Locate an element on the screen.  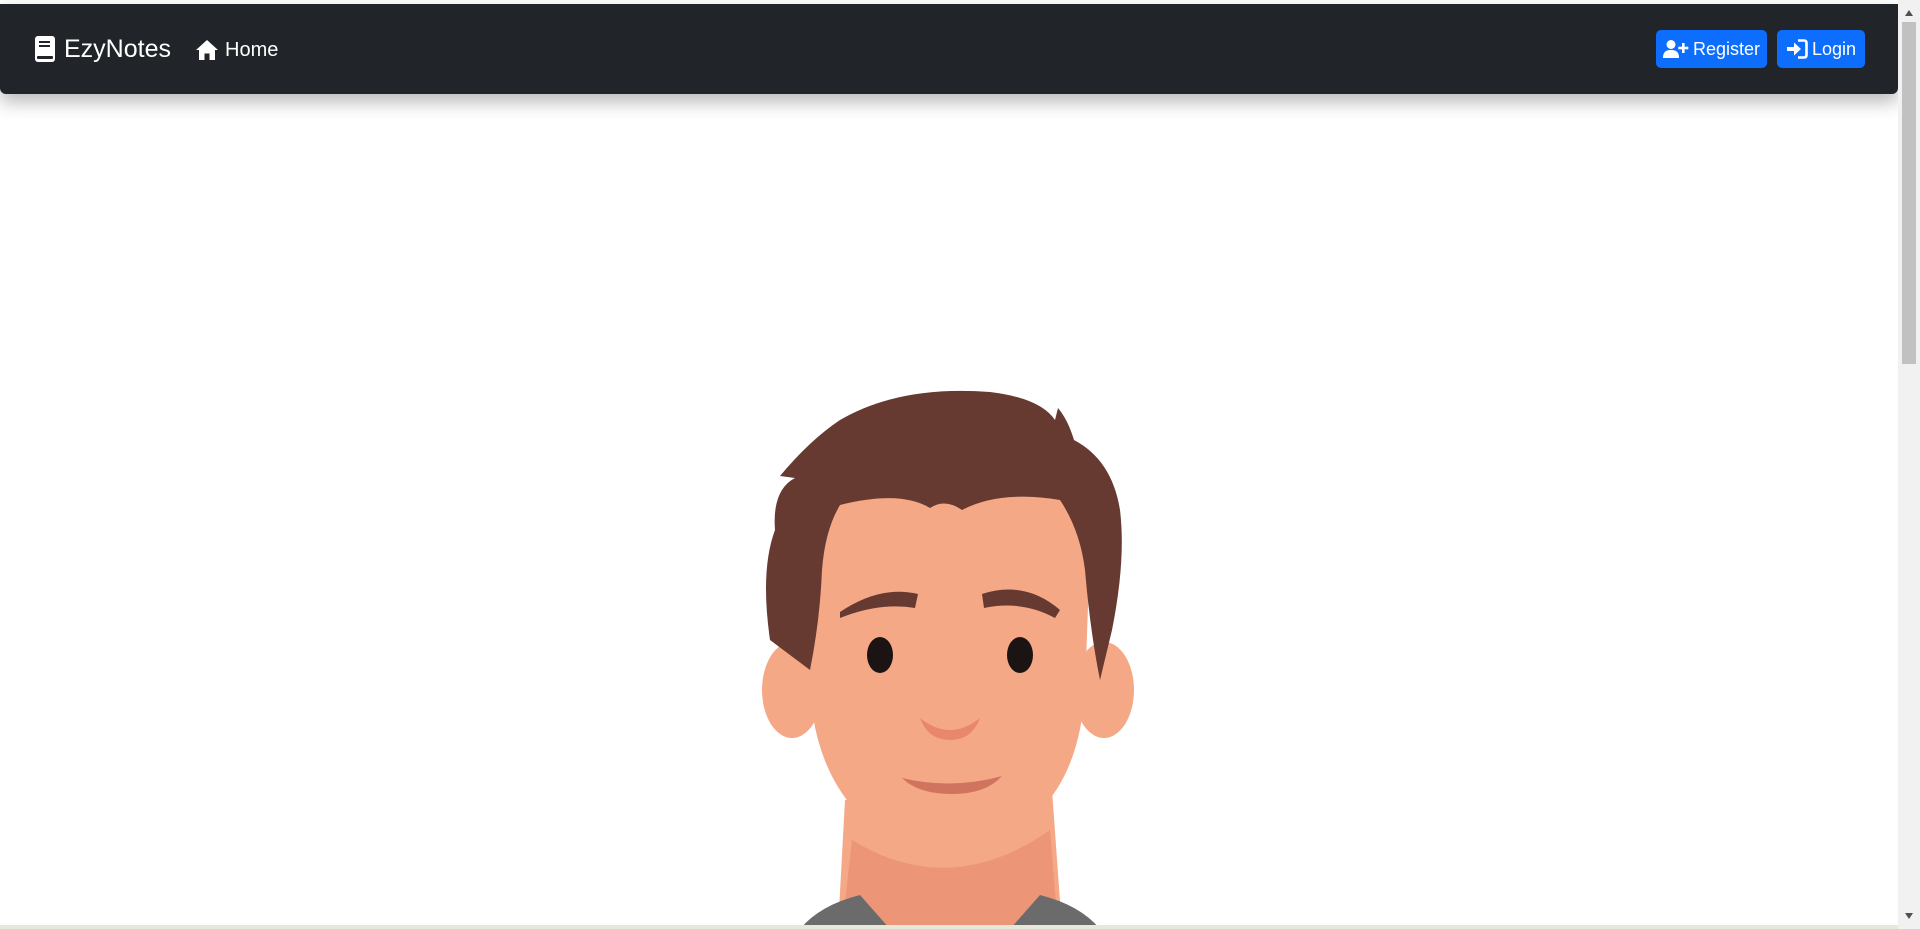
scrollbar-thumb is located at coordinates (1909, 193).